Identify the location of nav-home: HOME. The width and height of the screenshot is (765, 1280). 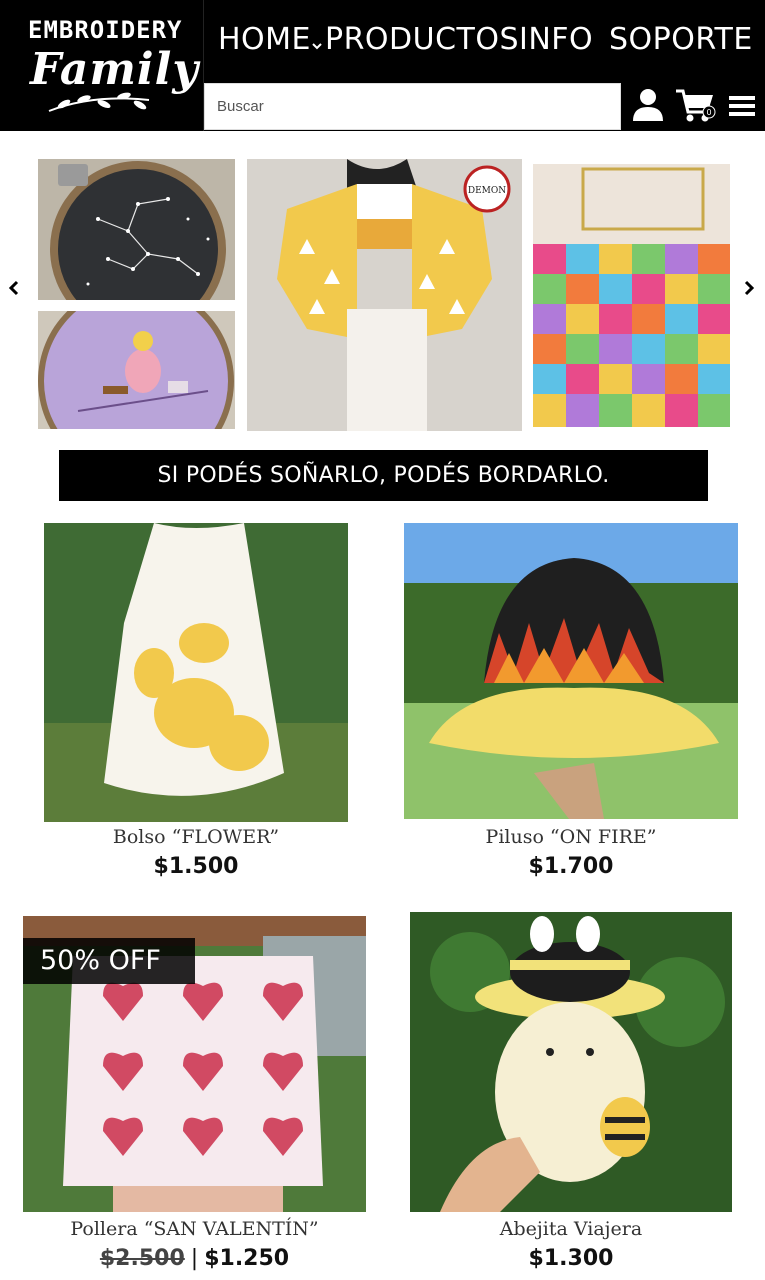
(264, 39).